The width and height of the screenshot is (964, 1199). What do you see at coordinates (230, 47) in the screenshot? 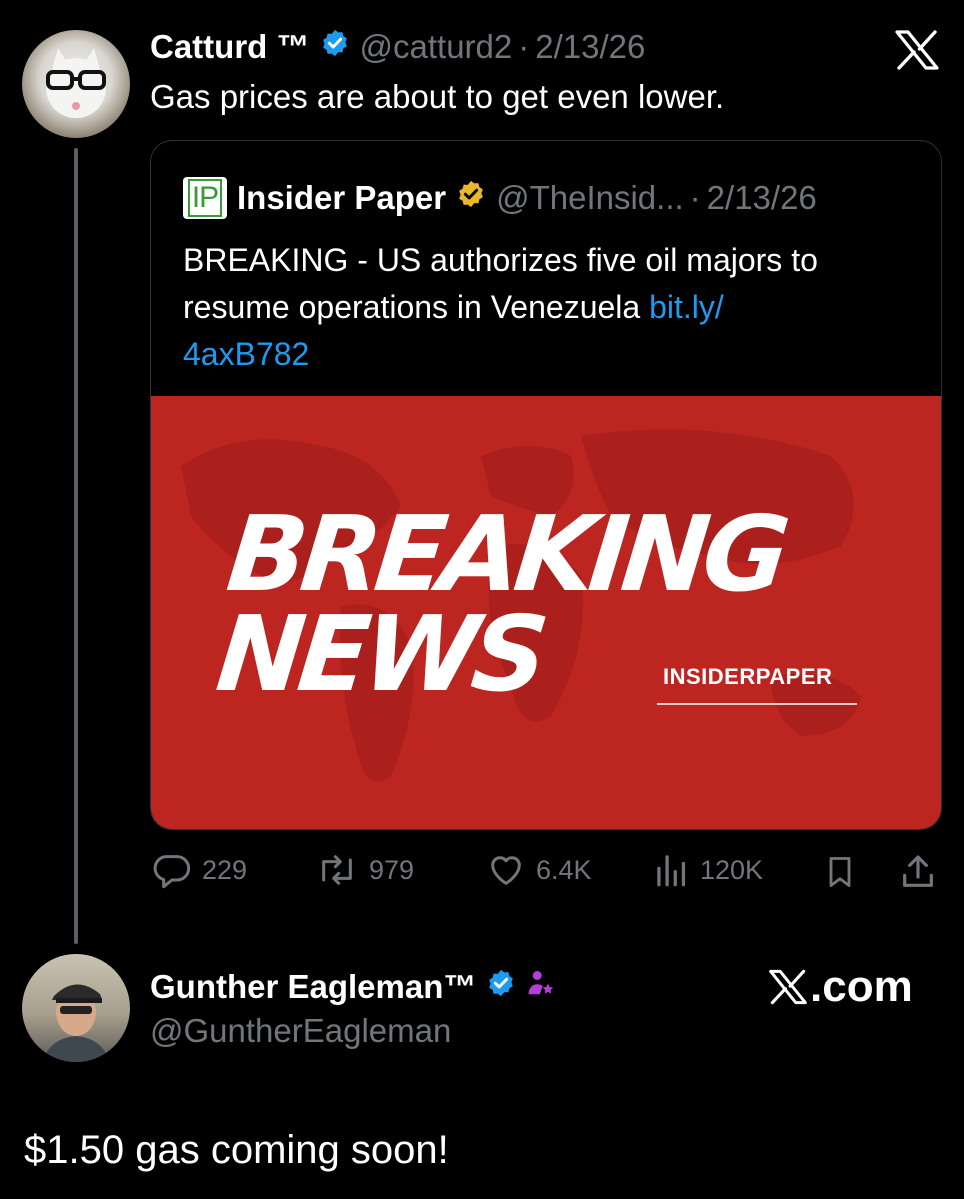
I see `author-name: Catturd ™` at bounding box center [230, 47].